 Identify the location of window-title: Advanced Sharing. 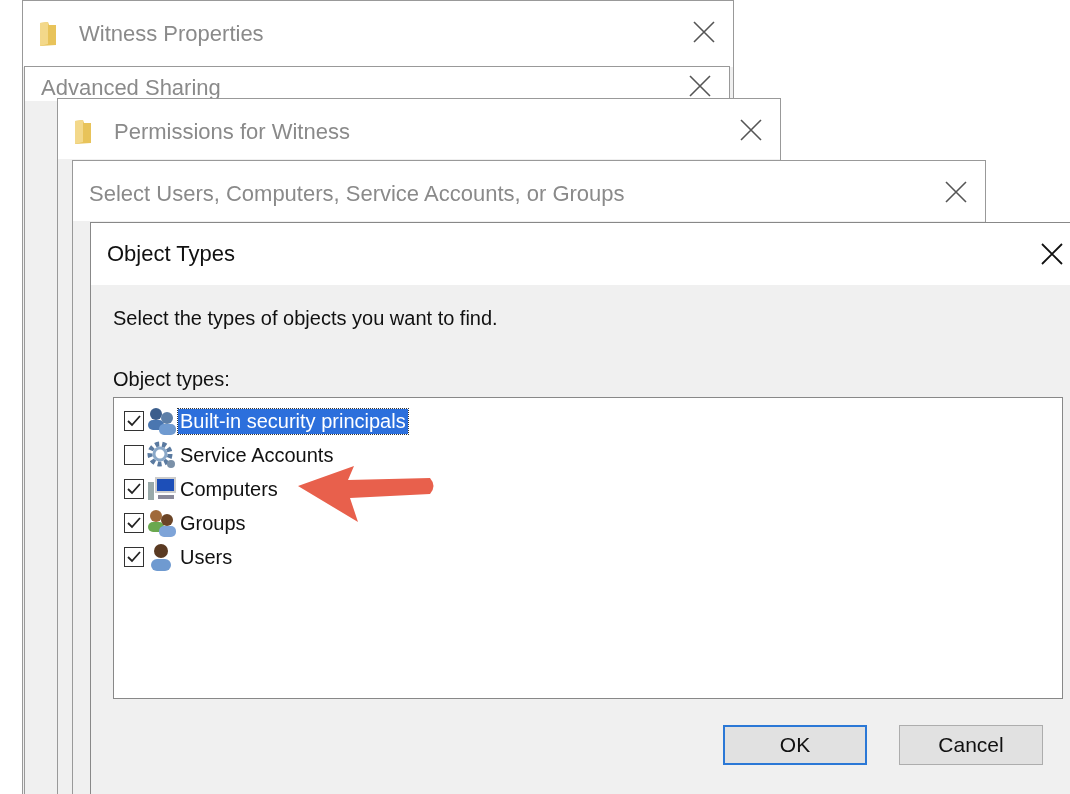
(131, 88).